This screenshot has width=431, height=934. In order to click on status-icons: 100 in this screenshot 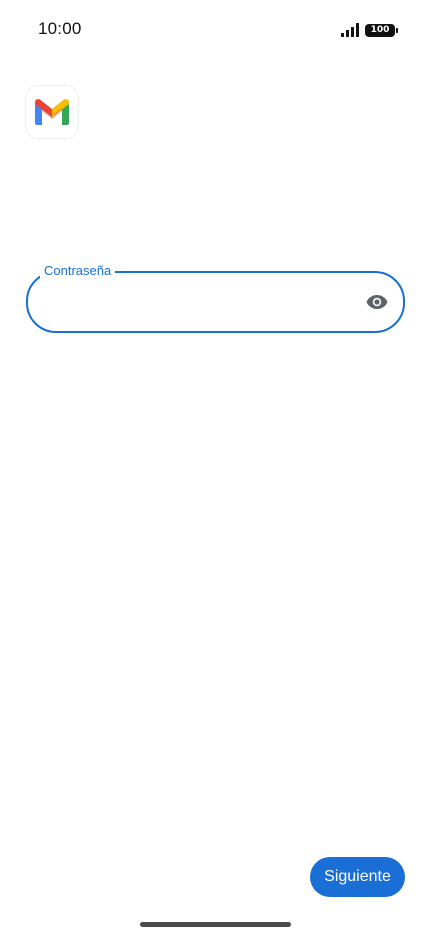, I will do `click(369, 30)`.